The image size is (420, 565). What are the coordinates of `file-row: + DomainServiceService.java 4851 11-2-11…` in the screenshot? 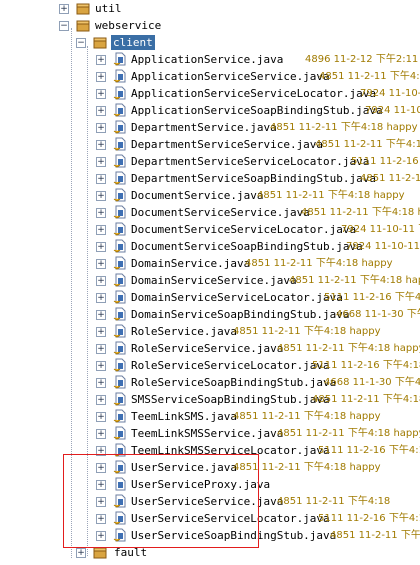 It's located at (210, 280).